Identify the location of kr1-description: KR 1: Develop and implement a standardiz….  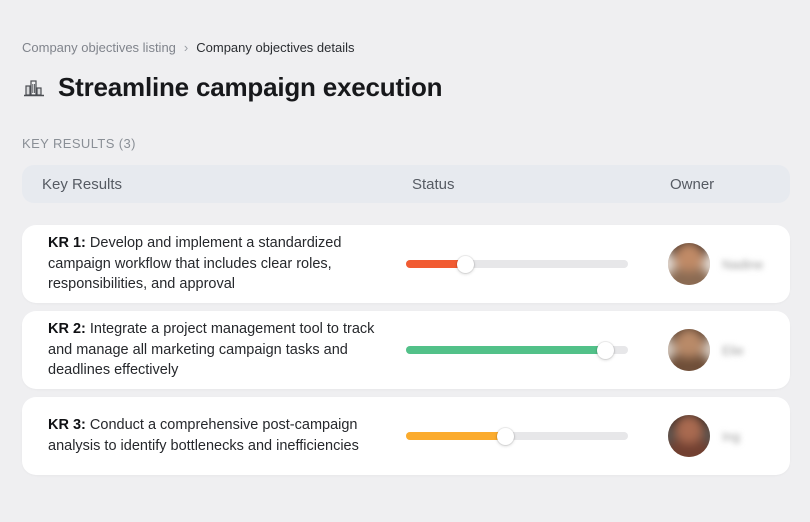
(214, 264).